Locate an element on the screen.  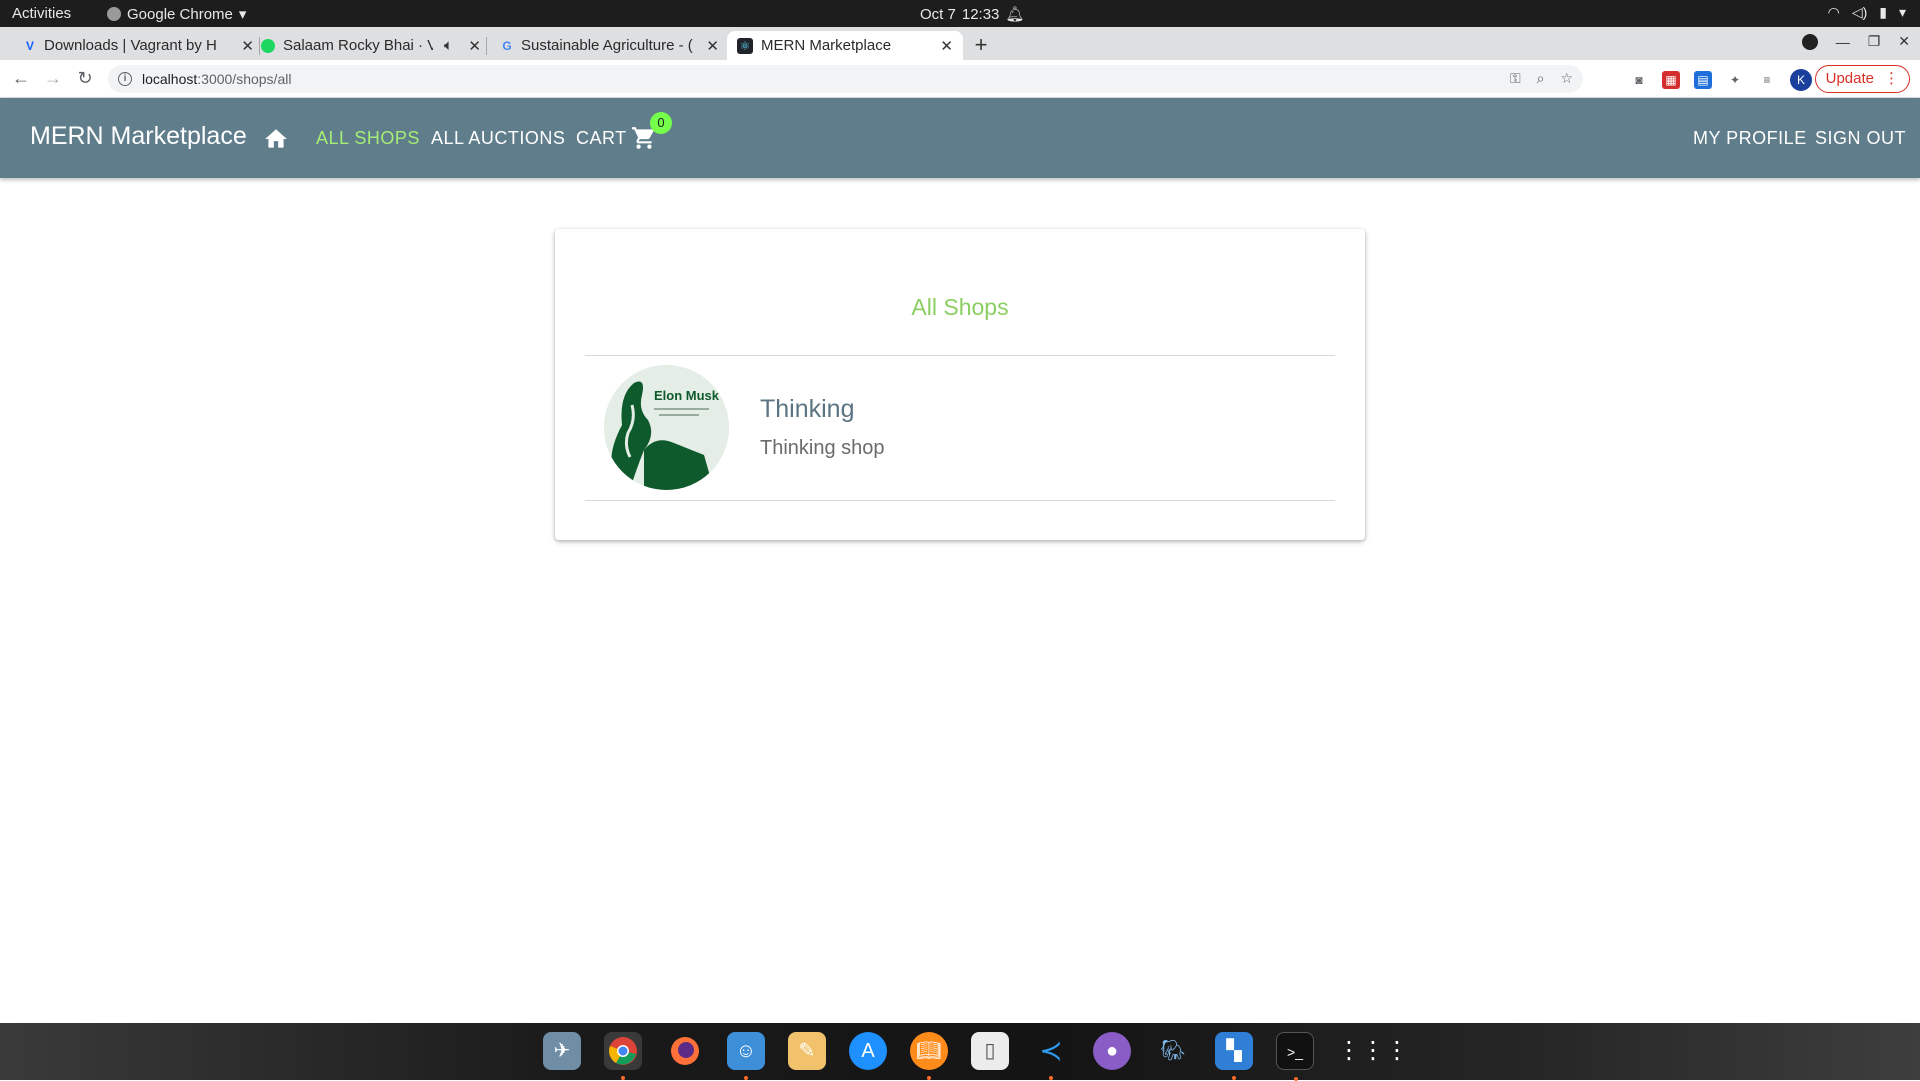
vagrant-icon: V is located at coordinates (29, 46).